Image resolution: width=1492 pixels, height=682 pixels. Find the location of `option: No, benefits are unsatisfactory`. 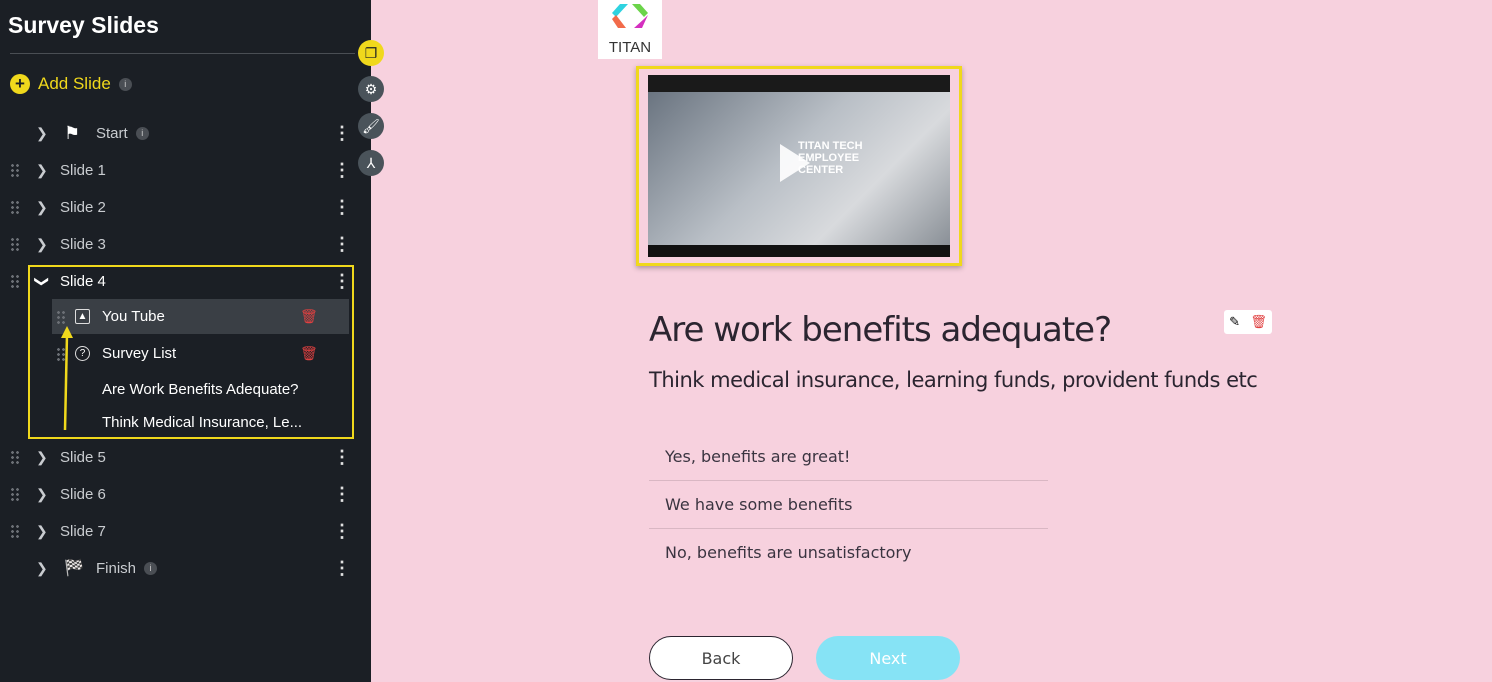

option: No, benefits are unsatisfactory is located at coordinates (848, 552).